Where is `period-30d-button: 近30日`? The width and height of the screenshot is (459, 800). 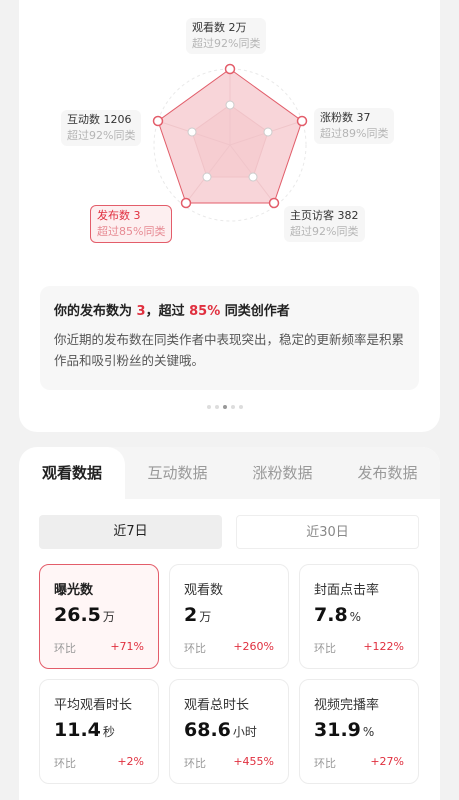
period-30d-button: 近30日 is located at coordinates (327, 532).